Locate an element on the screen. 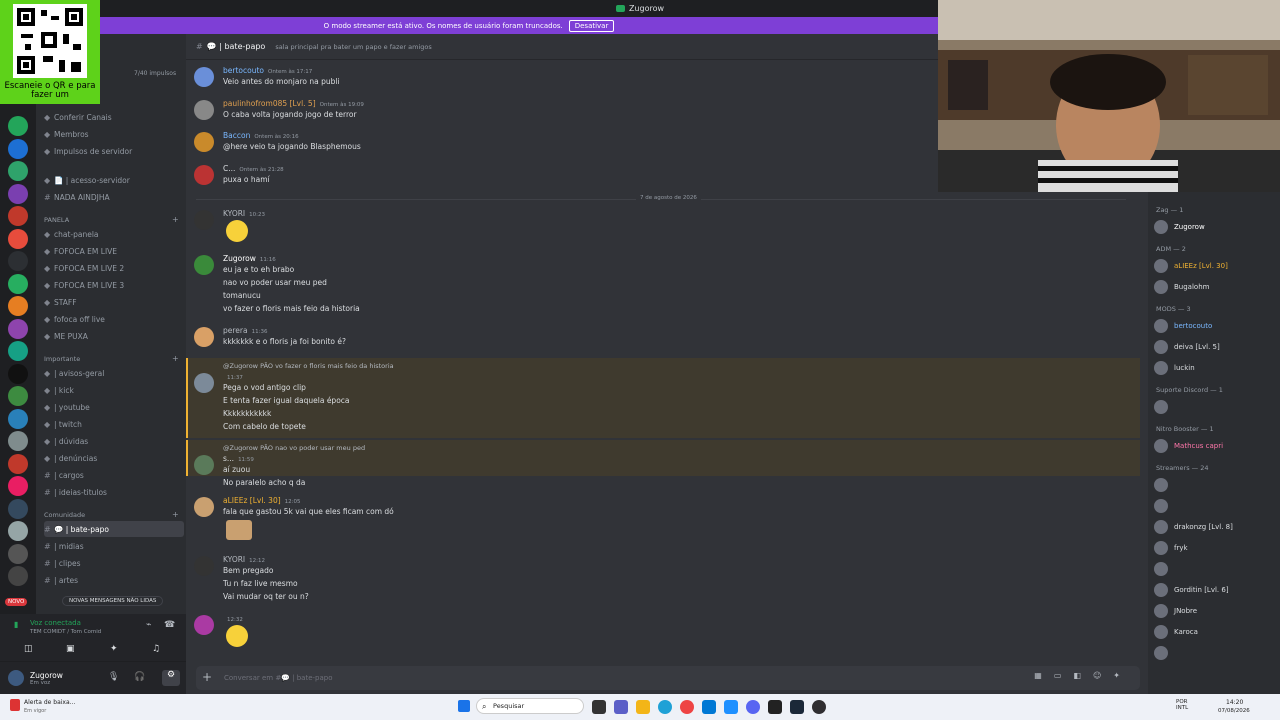  voice-channel-item: ◆ FOFOCA EM LIVE 2 is located at coordinates (114, 268).